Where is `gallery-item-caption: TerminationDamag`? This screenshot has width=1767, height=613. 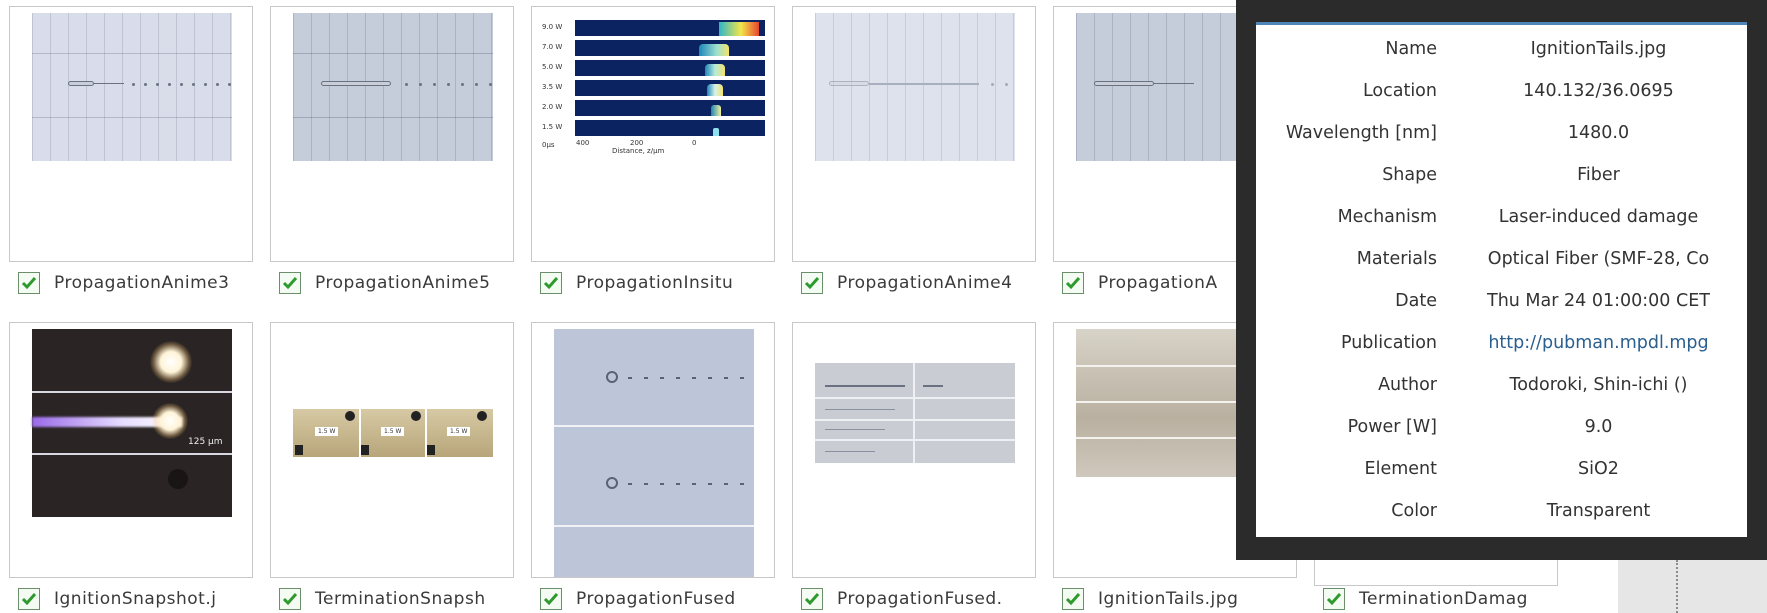 gallery-item-caption: TerminationDamag is located at coordinates (1443, 599).